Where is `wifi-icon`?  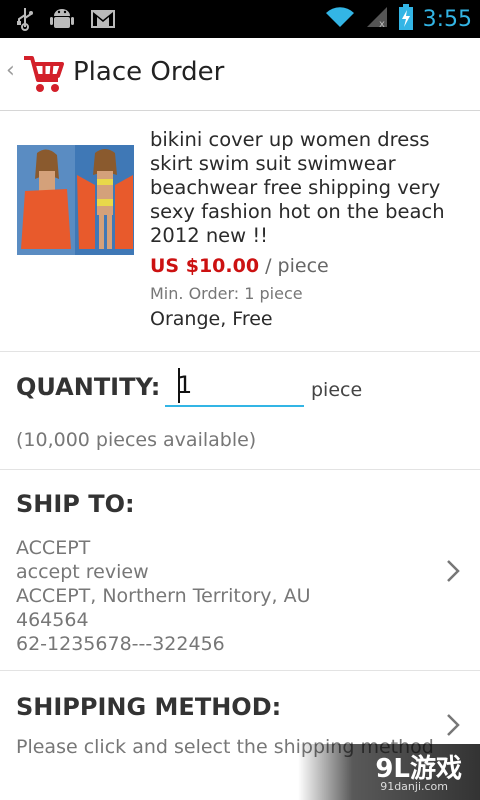 wifi-icon is located at coordinates (340, 19).